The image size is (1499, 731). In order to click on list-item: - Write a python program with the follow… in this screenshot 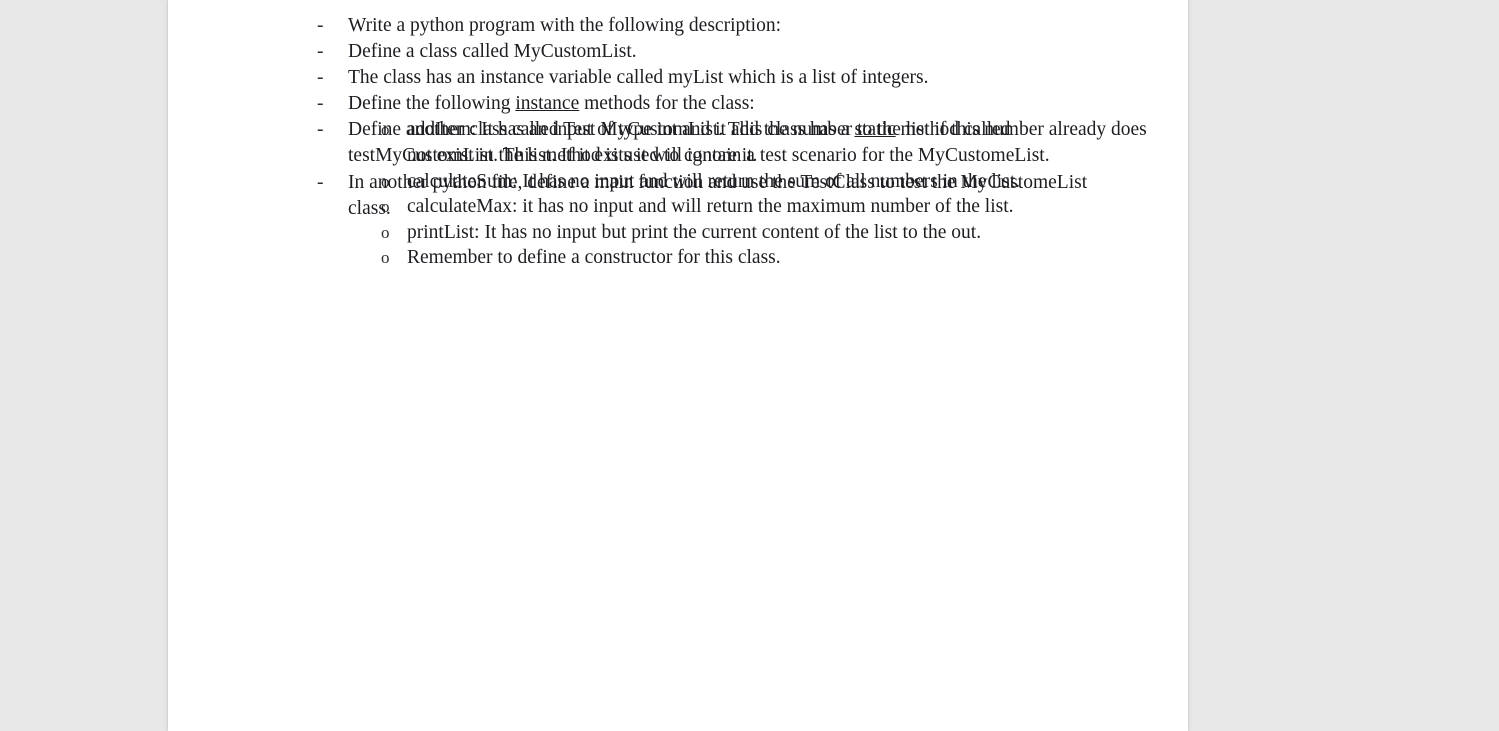, I will do `click(678, 26)`.